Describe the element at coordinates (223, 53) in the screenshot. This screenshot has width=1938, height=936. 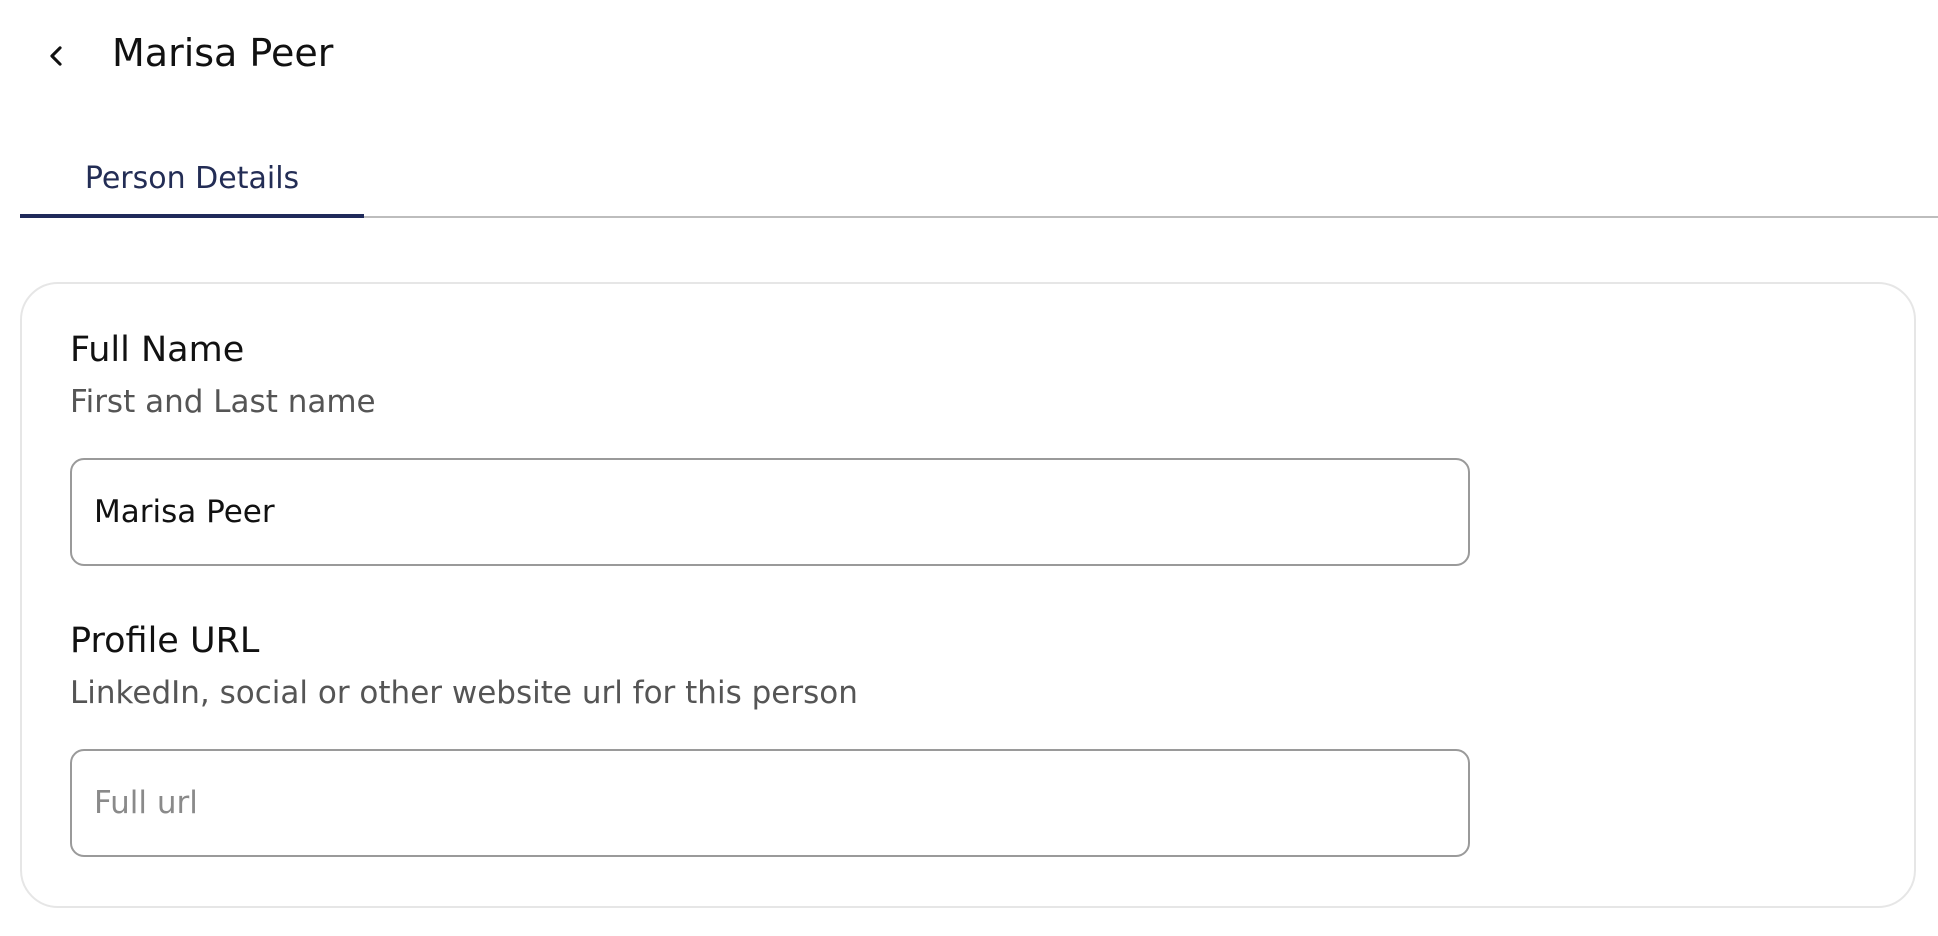
I see `page-title: Marisa Peer` at that location.